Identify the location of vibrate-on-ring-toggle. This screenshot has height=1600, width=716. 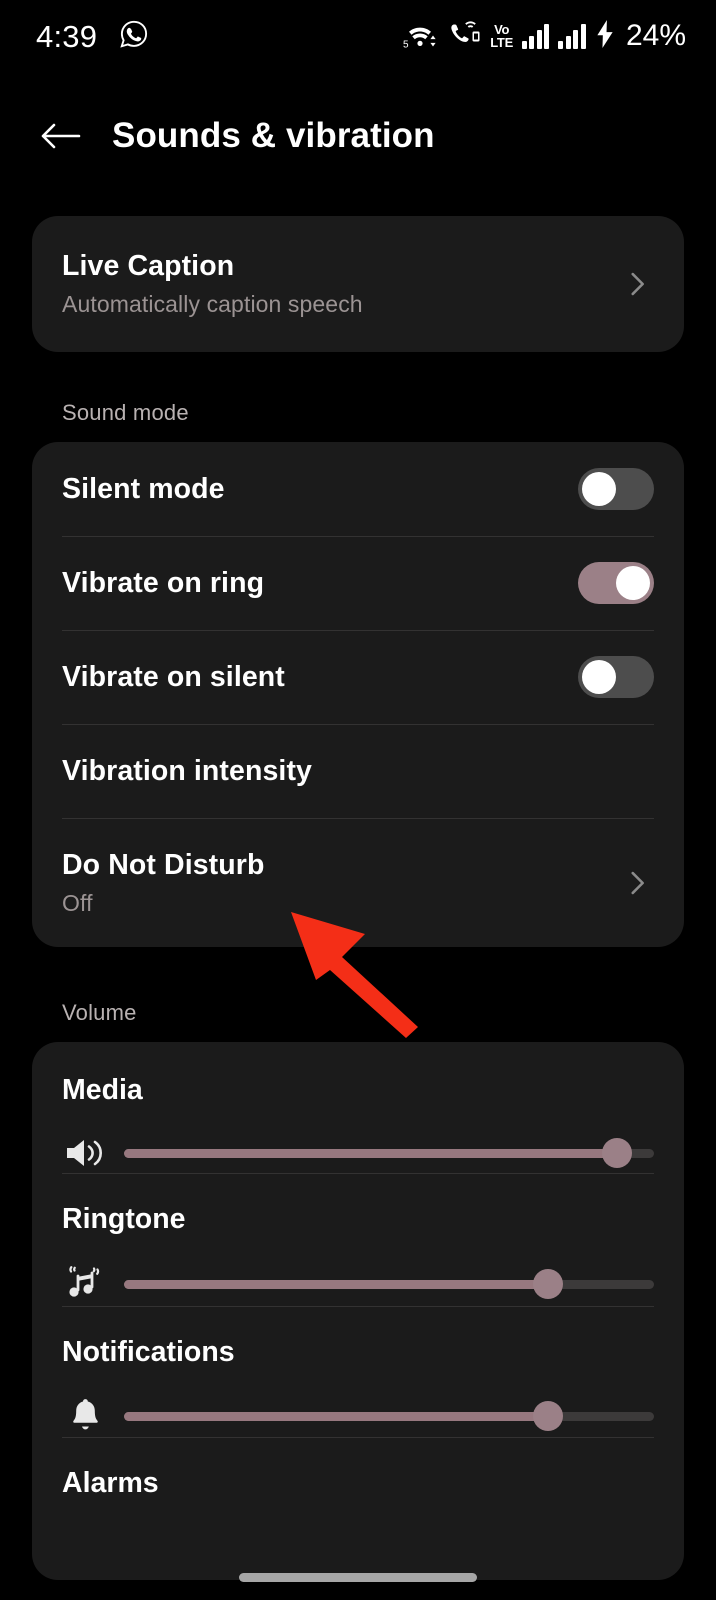
(616, 583).